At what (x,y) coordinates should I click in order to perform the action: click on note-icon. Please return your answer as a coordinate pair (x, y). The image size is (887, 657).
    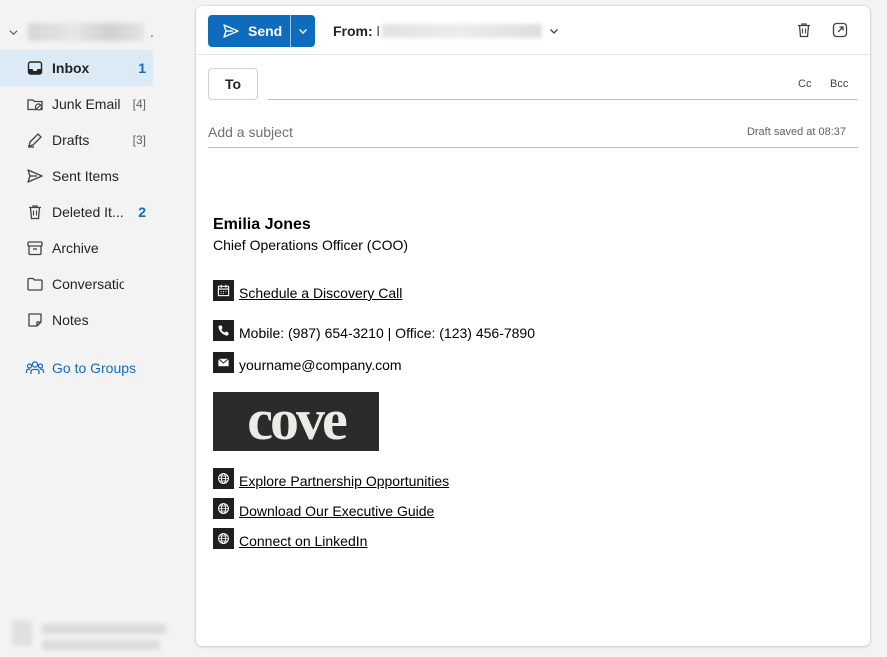
    Looking at the image, I should click on (35, 320).